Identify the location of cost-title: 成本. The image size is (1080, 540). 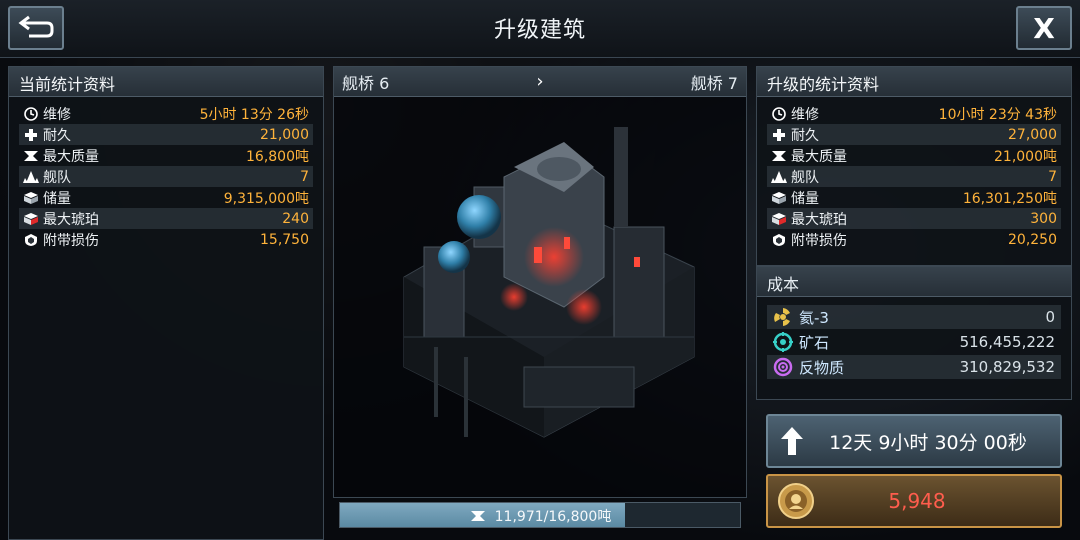
(914, 282).